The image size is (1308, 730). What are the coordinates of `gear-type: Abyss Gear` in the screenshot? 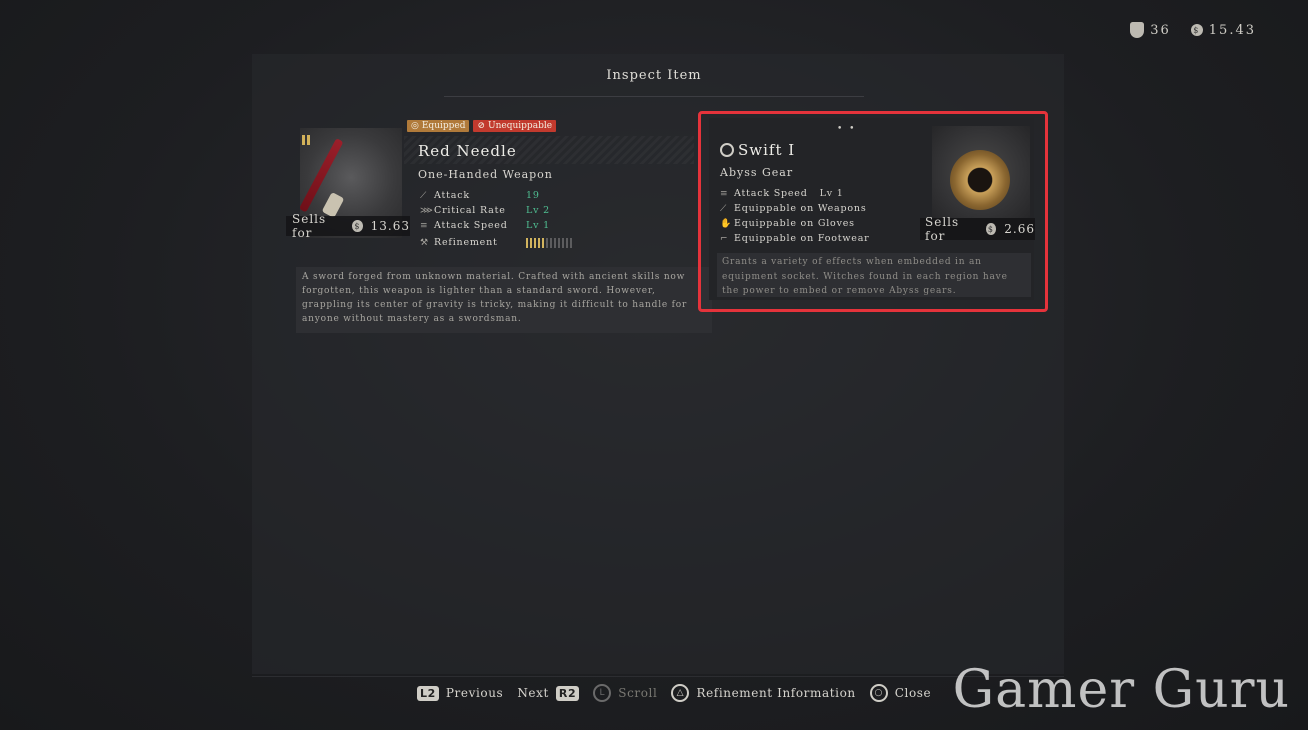 It's located at (757, 172).